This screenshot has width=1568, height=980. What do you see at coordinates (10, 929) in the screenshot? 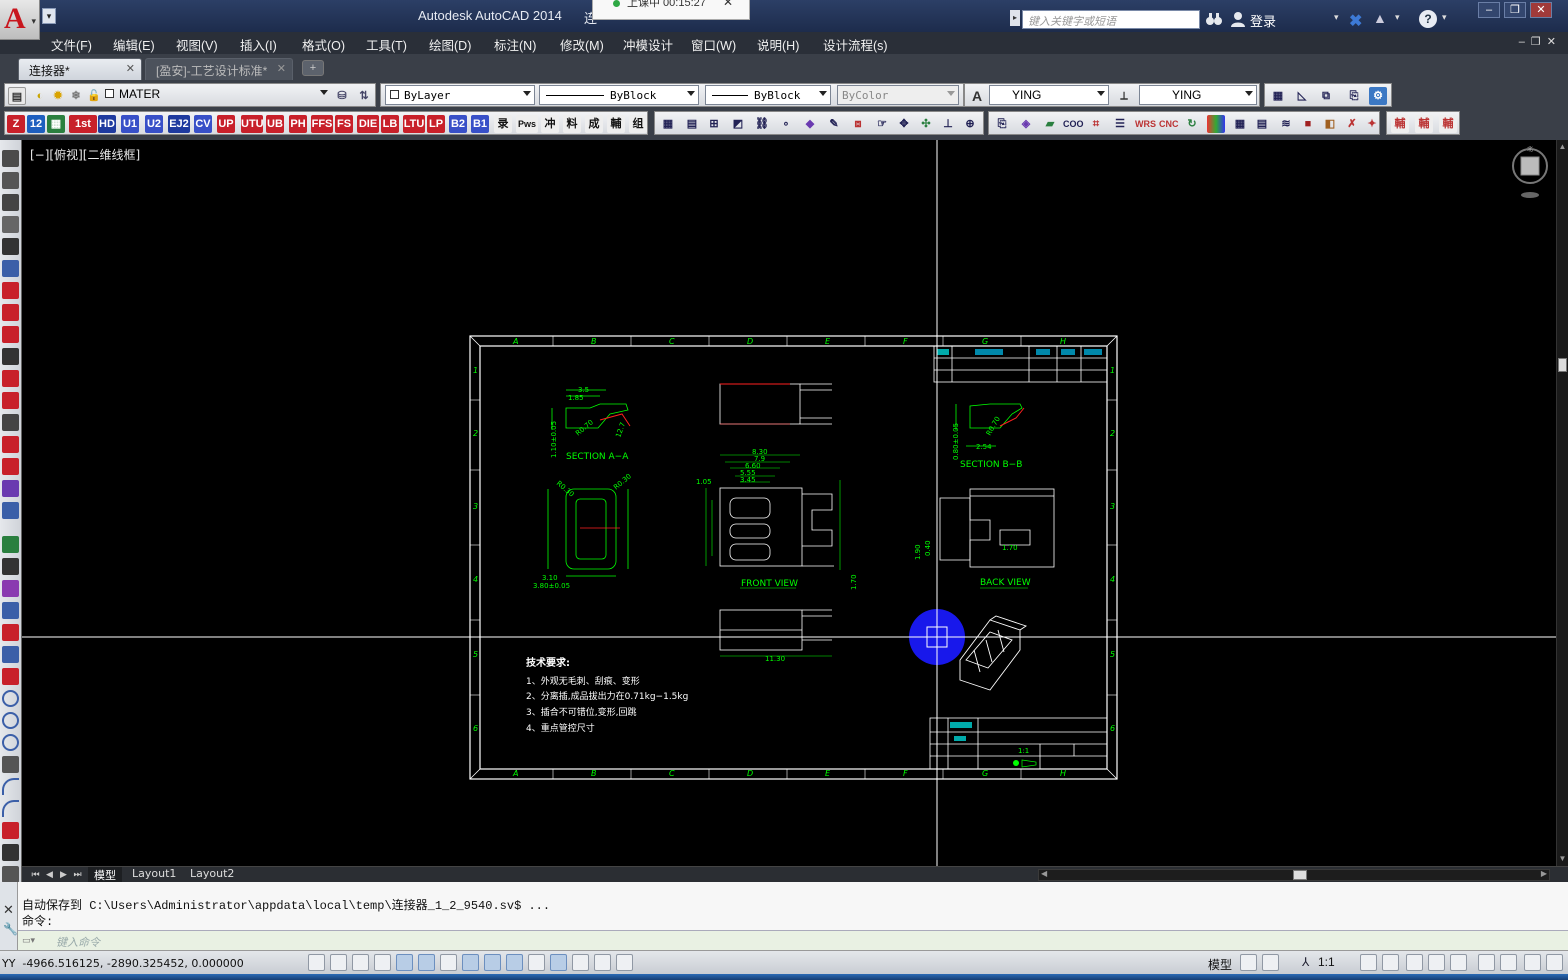
I see `wrench-icon: 🔧` at bounding box center [10, 929].